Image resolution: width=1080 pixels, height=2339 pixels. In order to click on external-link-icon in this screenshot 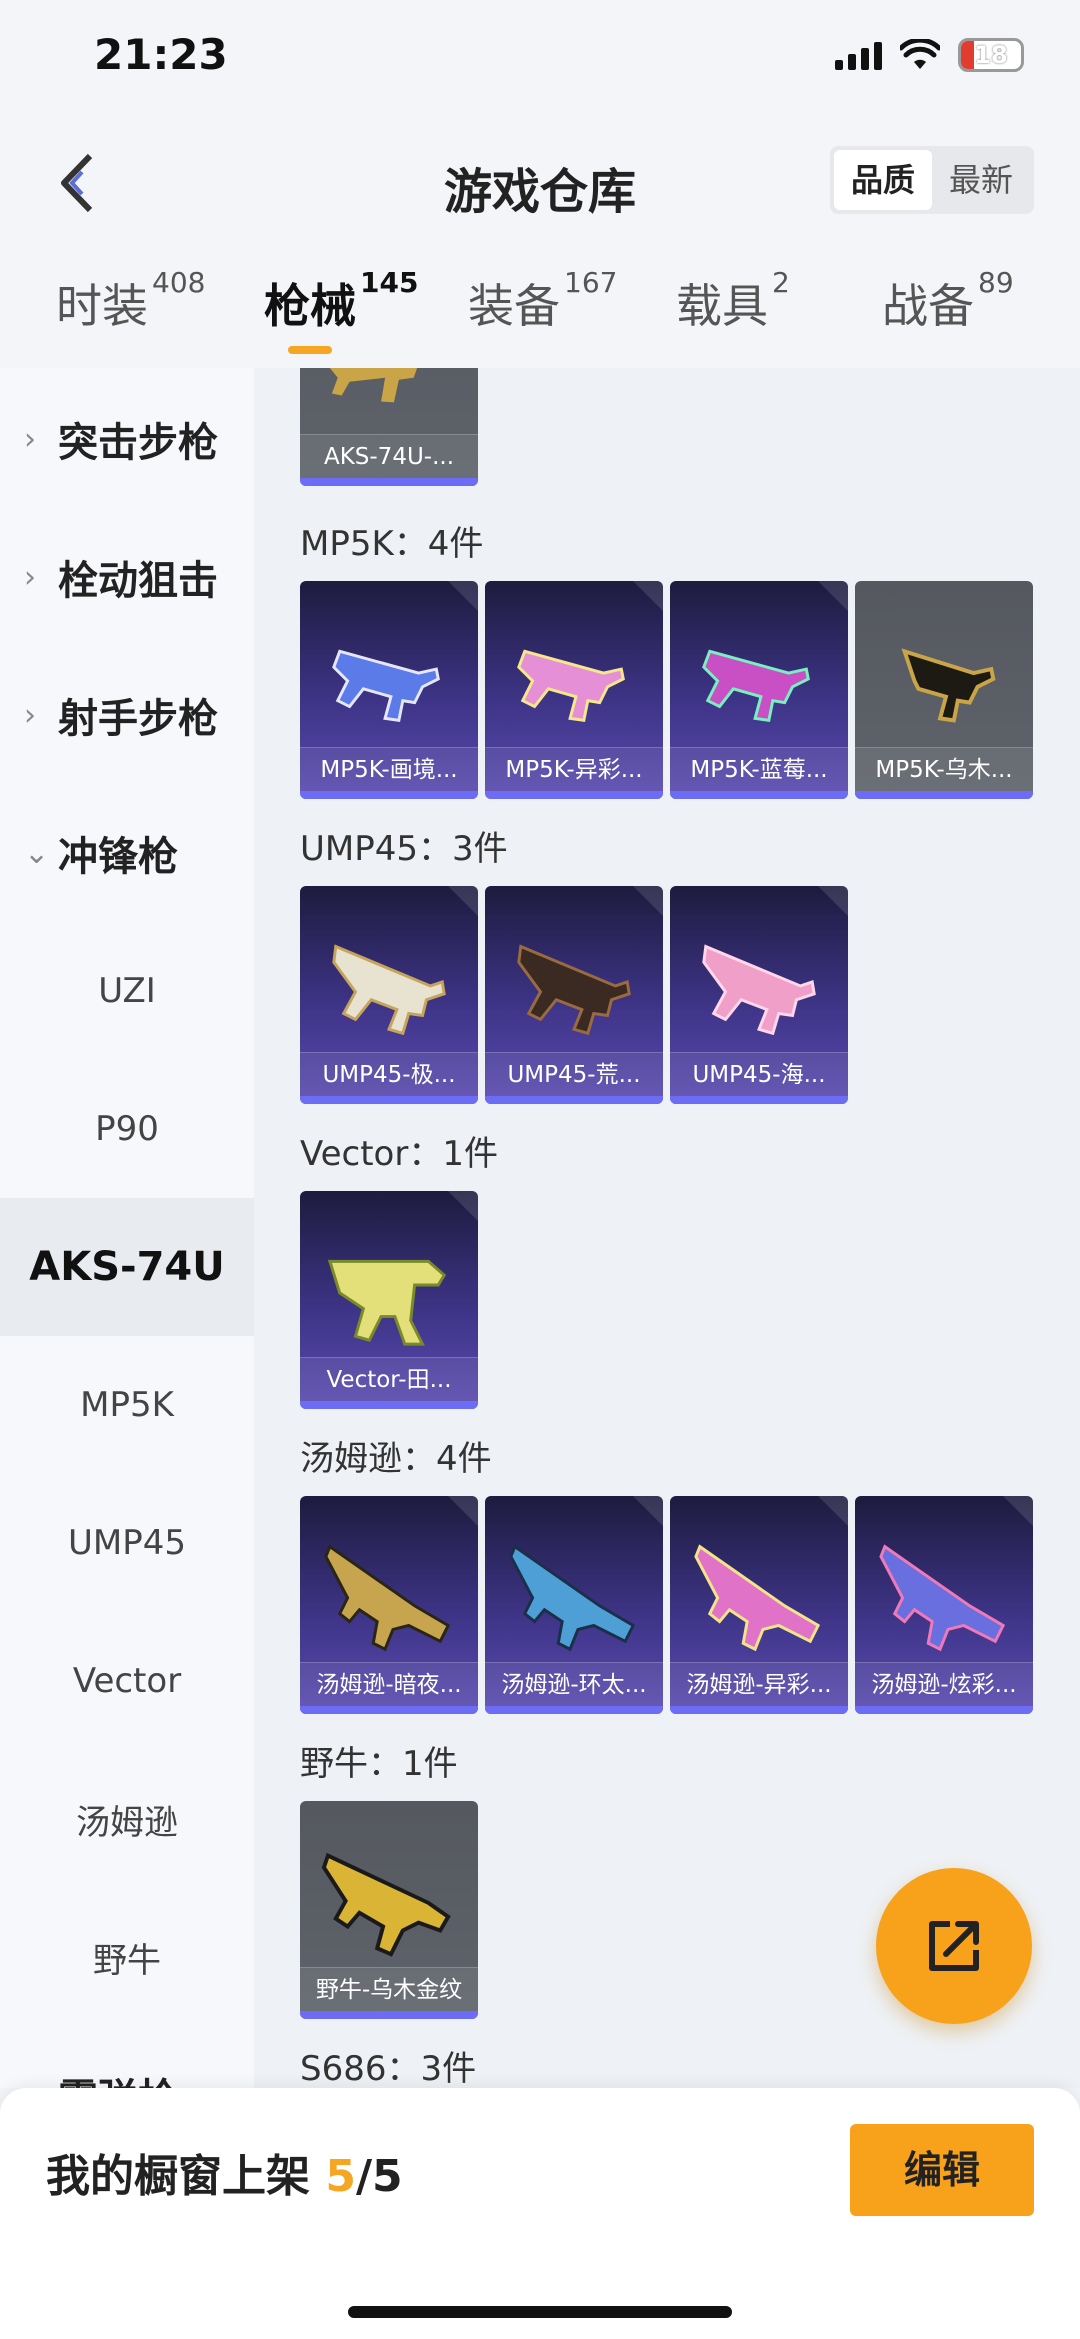, I will do `click(954, 1946)`.